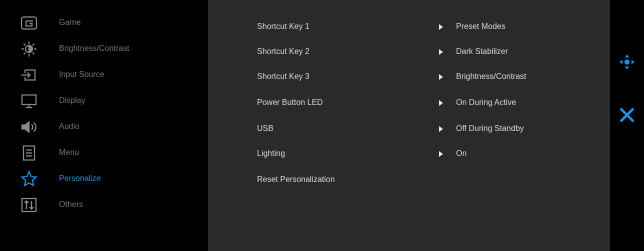 This screenshot has width=644, height=251. What do you see at coordinates (481, 26) in the screenshot?
I see `setting-value: Preset Modes` at bounding box center [481, 26].